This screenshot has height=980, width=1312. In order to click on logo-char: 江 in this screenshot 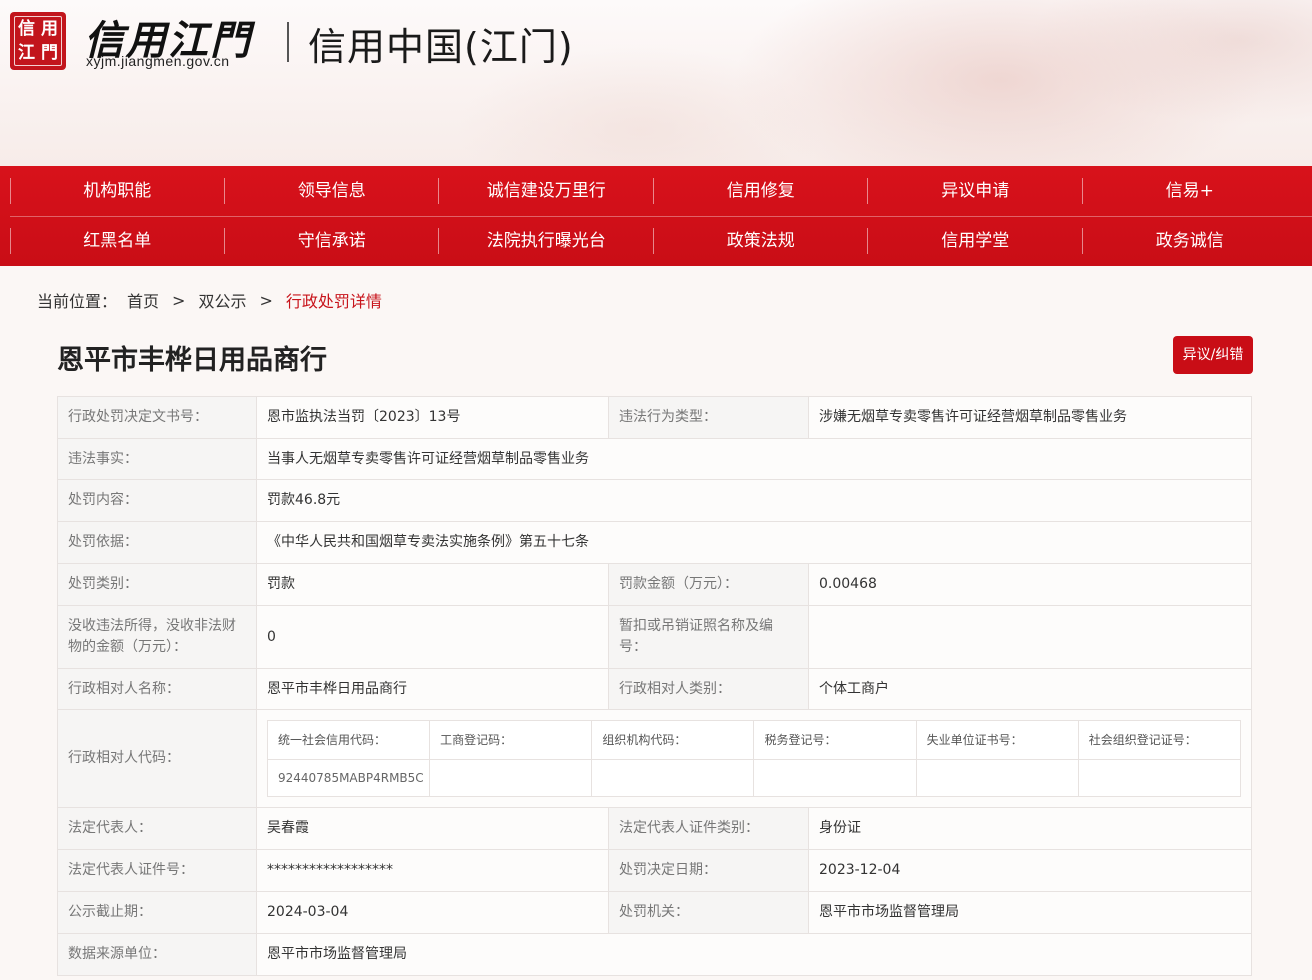, I will do `click(26, 53)`.